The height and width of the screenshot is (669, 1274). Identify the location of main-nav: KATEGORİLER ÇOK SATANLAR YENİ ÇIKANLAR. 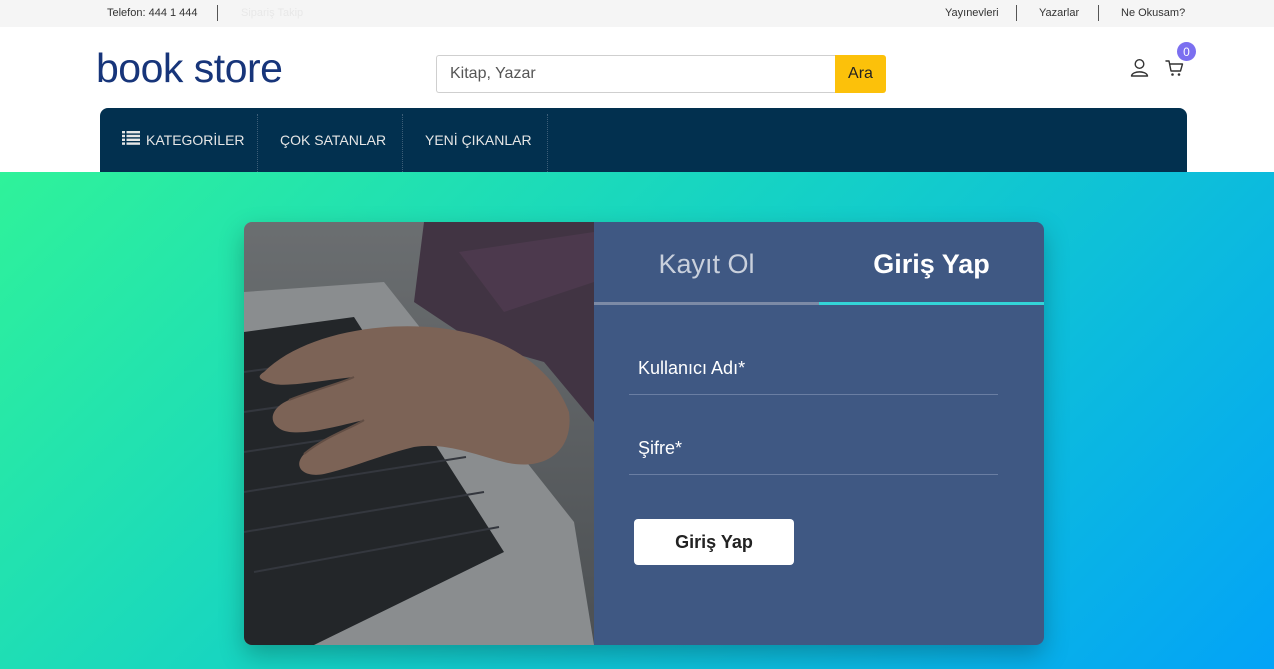
(643, 140).